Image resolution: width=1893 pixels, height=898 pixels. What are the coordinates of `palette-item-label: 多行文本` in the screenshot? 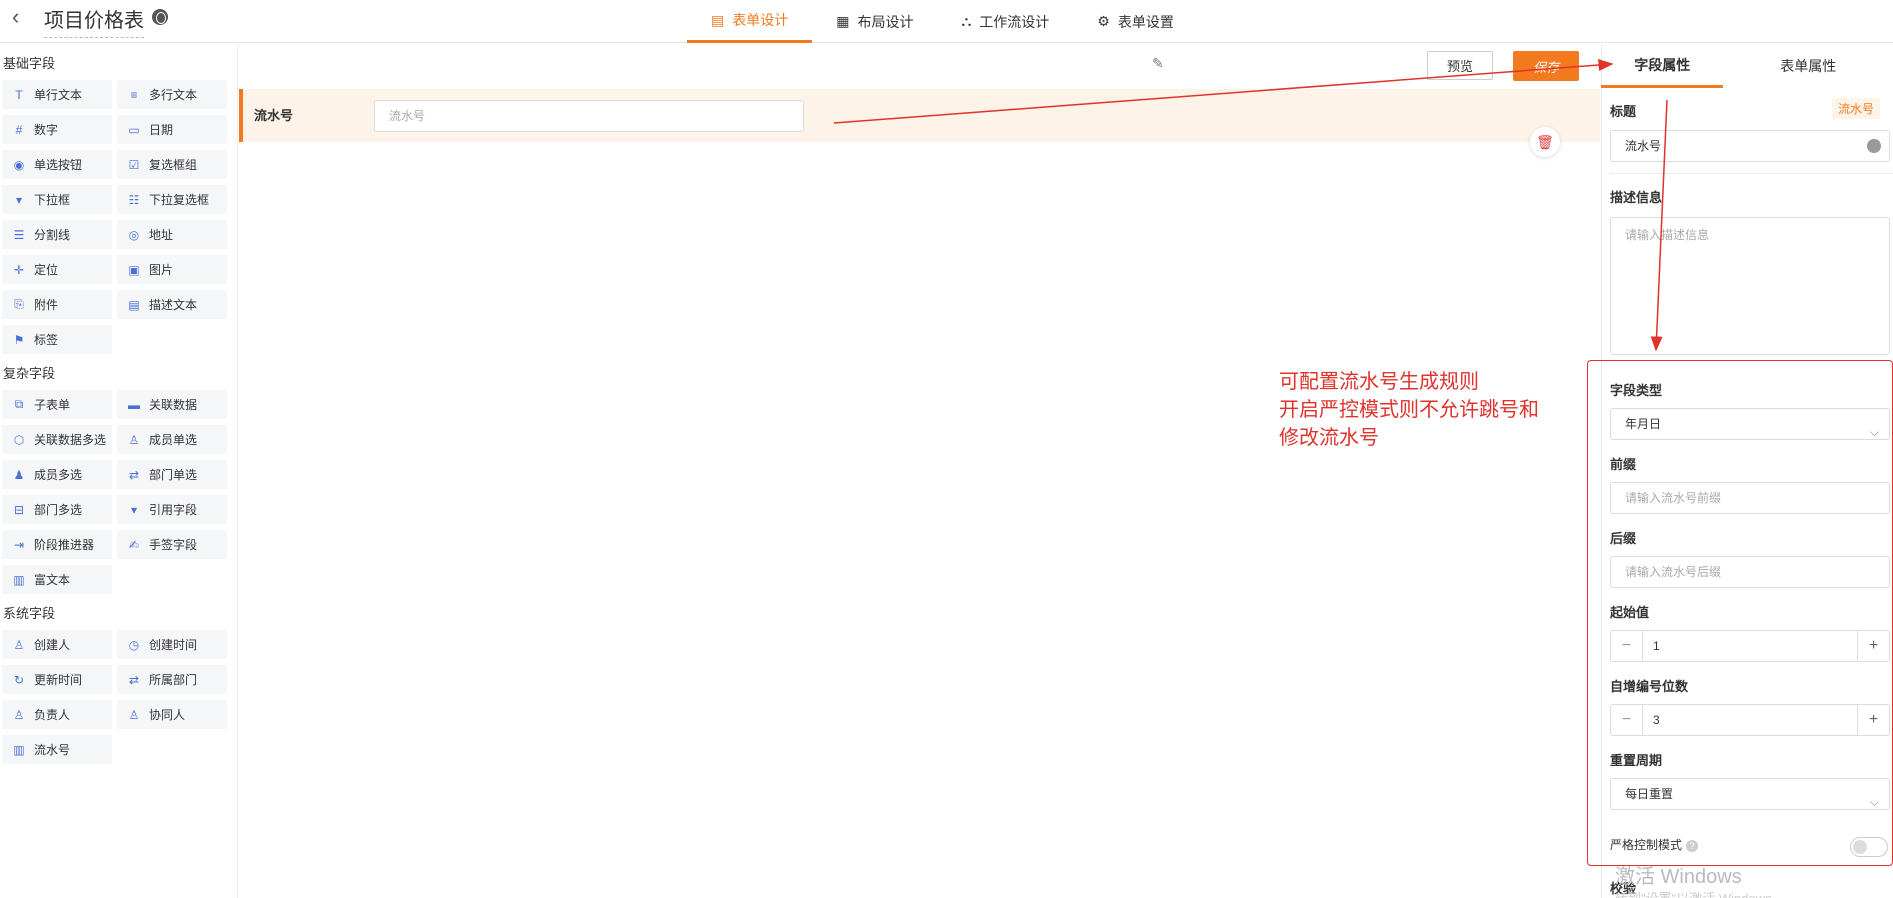 It's located at (173, 95).